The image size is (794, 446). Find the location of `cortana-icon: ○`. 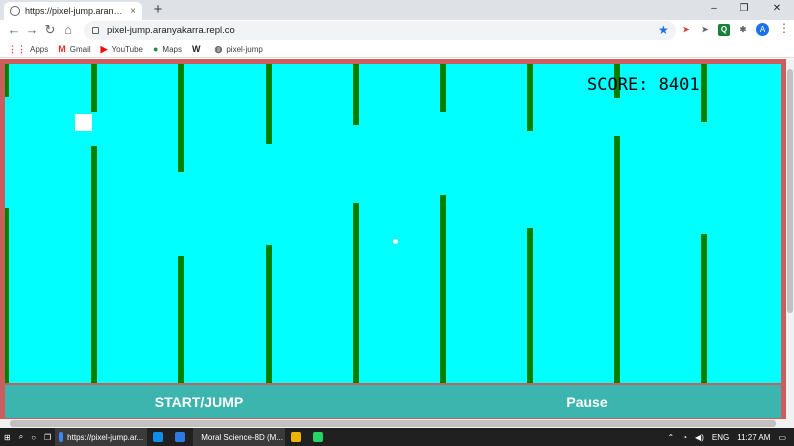

cortana-icon: ○ is located at coordinates (33, 437).